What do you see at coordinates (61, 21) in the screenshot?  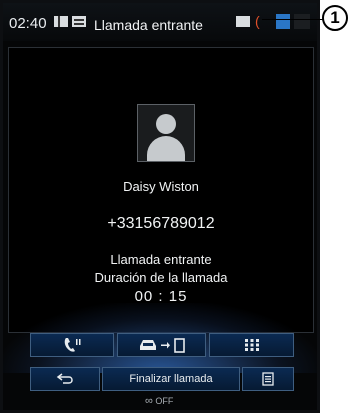 I see `media-icon` at bounding box center [61, 21].